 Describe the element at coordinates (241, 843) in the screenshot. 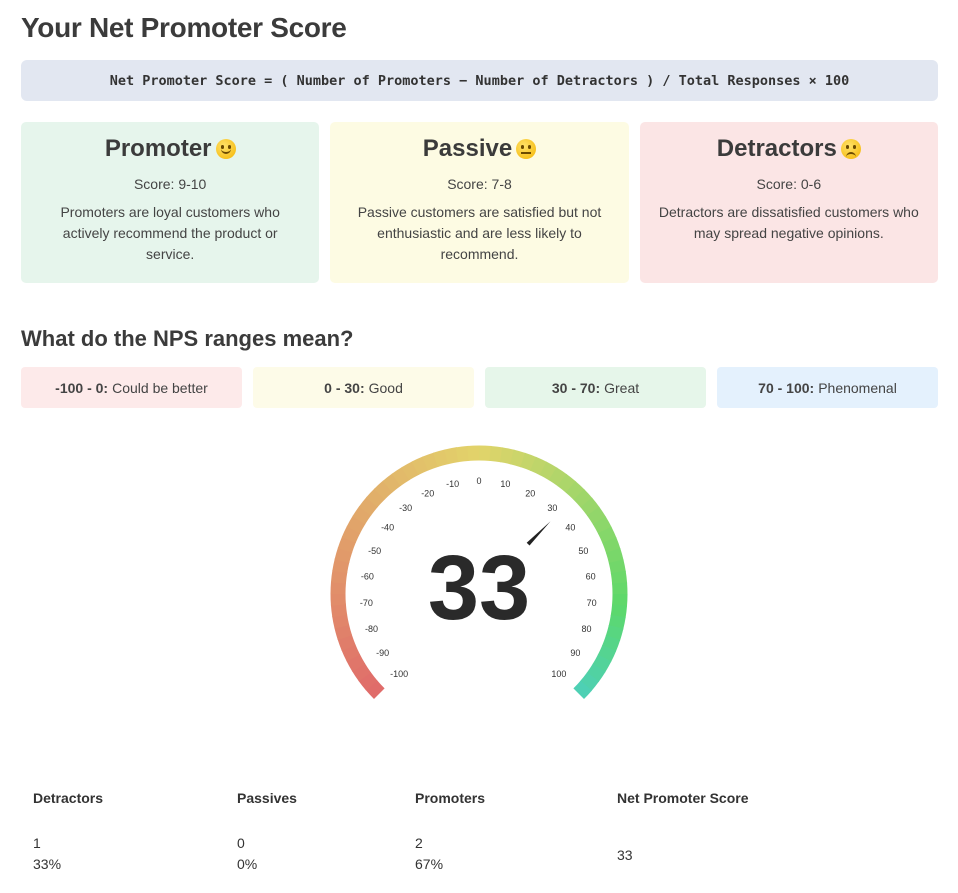

I see `passives-count: 0` at that location.